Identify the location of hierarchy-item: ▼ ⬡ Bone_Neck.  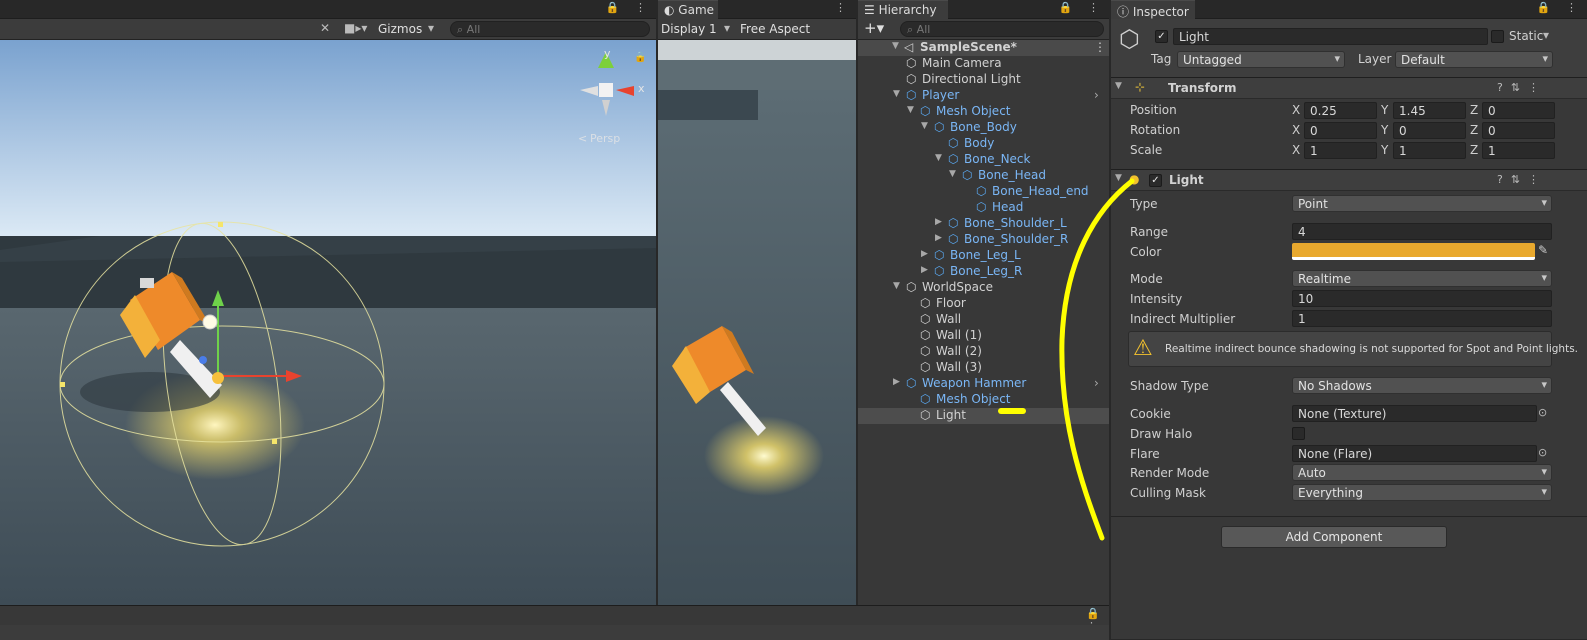
(983, 160).